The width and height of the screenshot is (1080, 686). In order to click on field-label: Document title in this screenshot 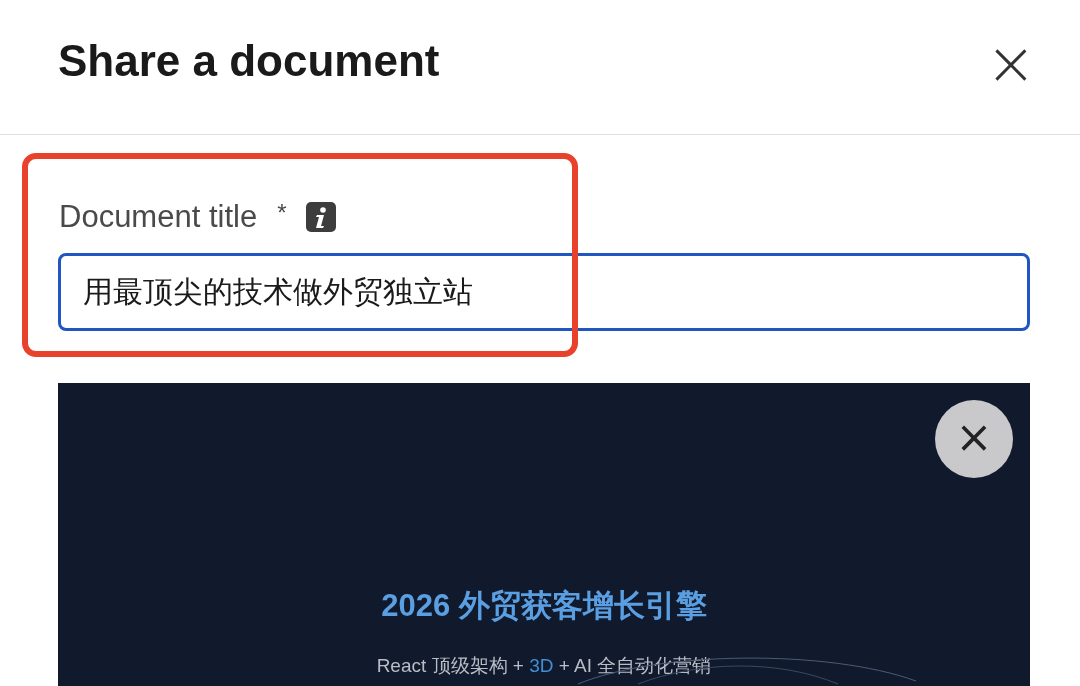, I will do `click(158, 216)`.